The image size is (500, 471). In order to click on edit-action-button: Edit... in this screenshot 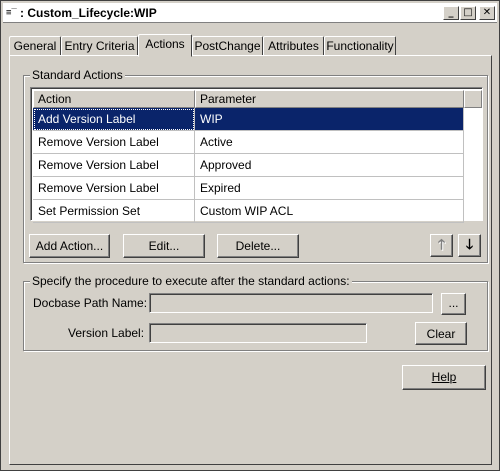, I will do `click(164, 246)`.